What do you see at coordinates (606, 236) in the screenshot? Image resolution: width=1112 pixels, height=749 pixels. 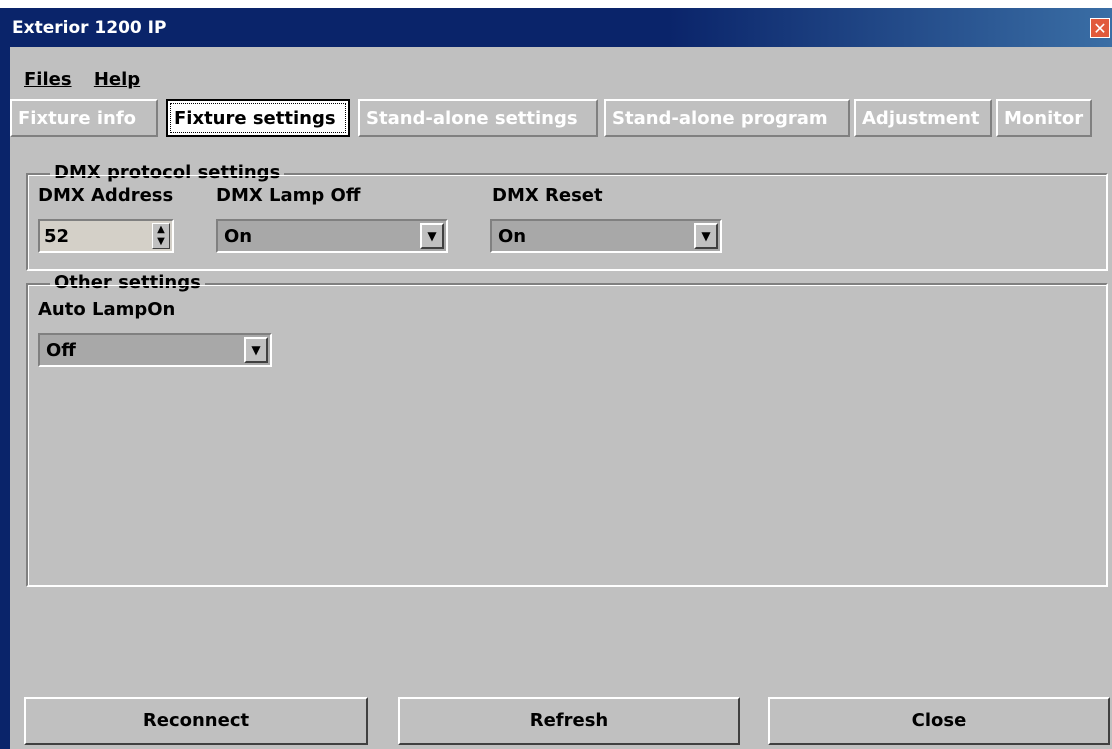 I see `dmx-reset-select: On ▼` at bounding box center [606, 236].